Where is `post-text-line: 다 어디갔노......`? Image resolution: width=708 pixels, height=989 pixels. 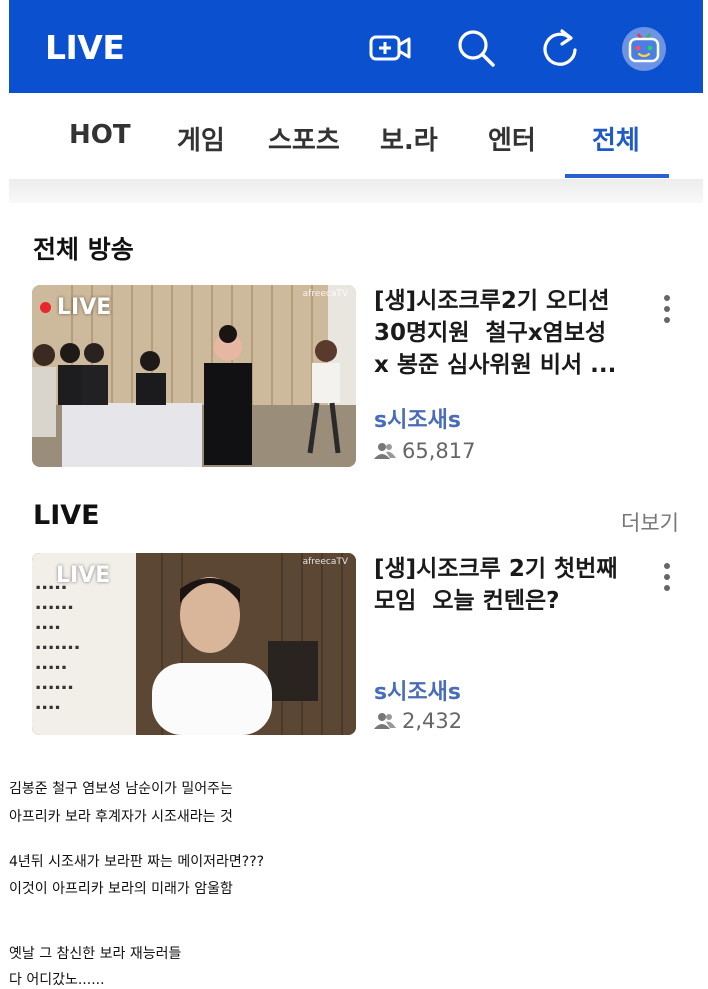 post-text-line: 다 어디갔노...... is located at coordinates (57, 980).